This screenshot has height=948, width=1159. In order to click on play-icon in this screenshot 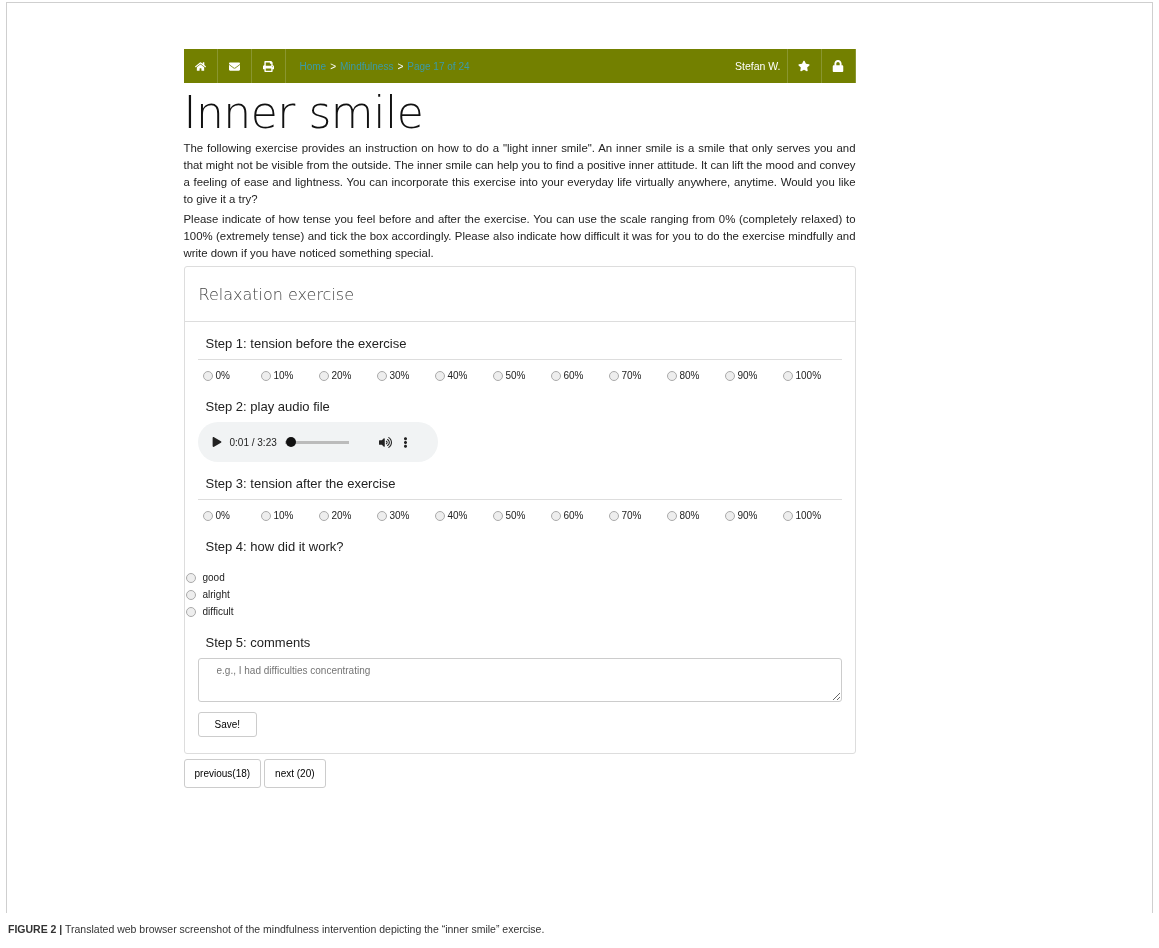, I will do `click(216, 442)`.